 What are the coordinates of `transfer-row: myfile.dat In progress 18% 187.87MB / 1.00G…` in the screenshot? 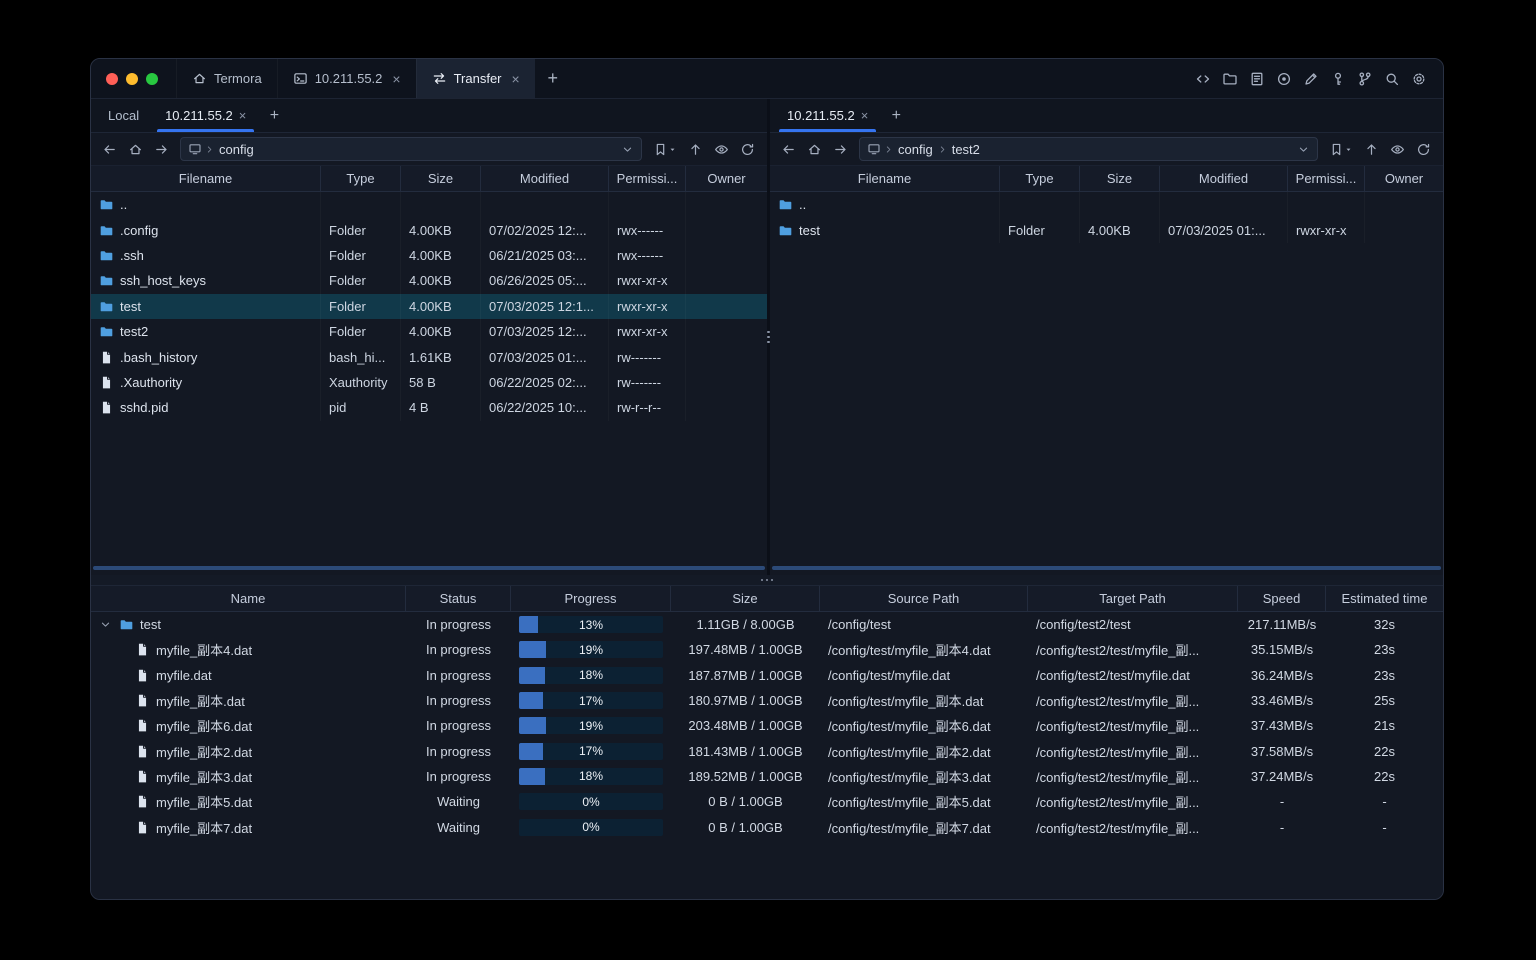 It's located at (767, 675).